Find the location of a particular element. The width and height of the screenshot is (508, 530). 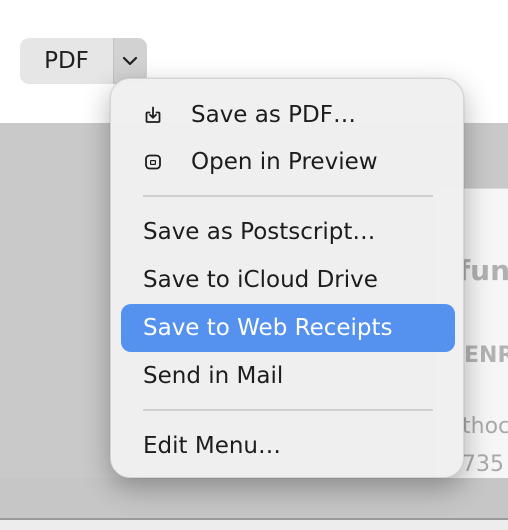

menu-item-open-in-preview: Open in Preview is located at coordinates (288, 162).